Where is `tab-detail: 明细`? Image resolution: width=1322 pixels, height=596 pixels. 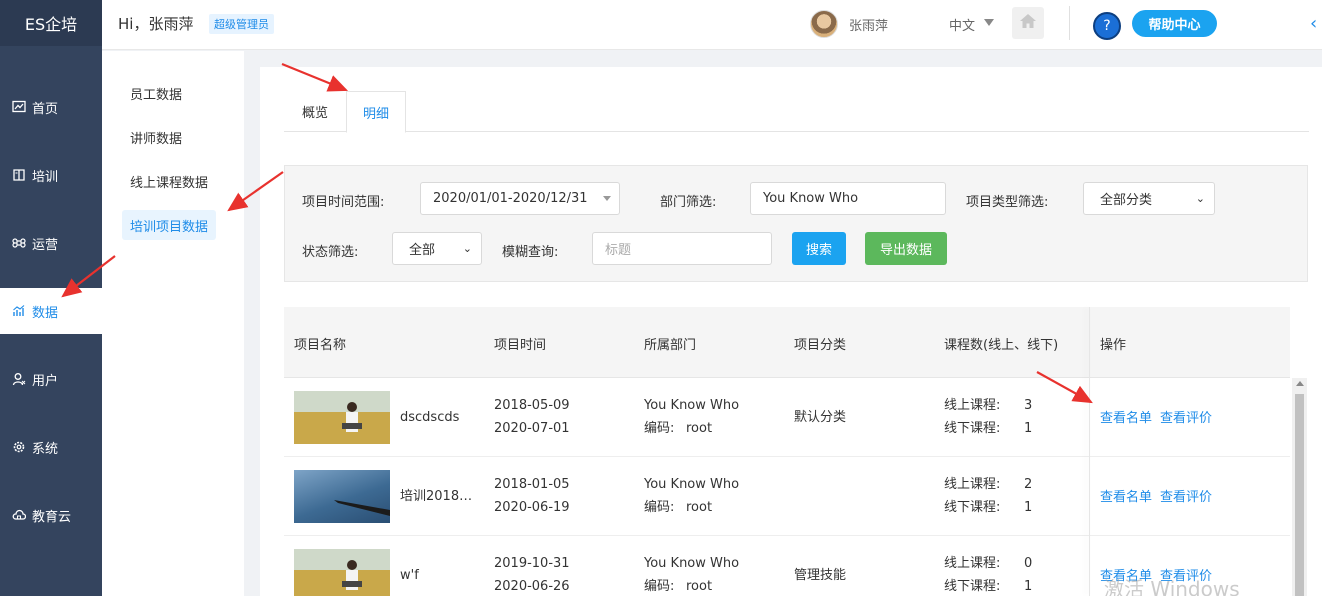
tab-detail: 明细 is located at coordinates (376, 112).